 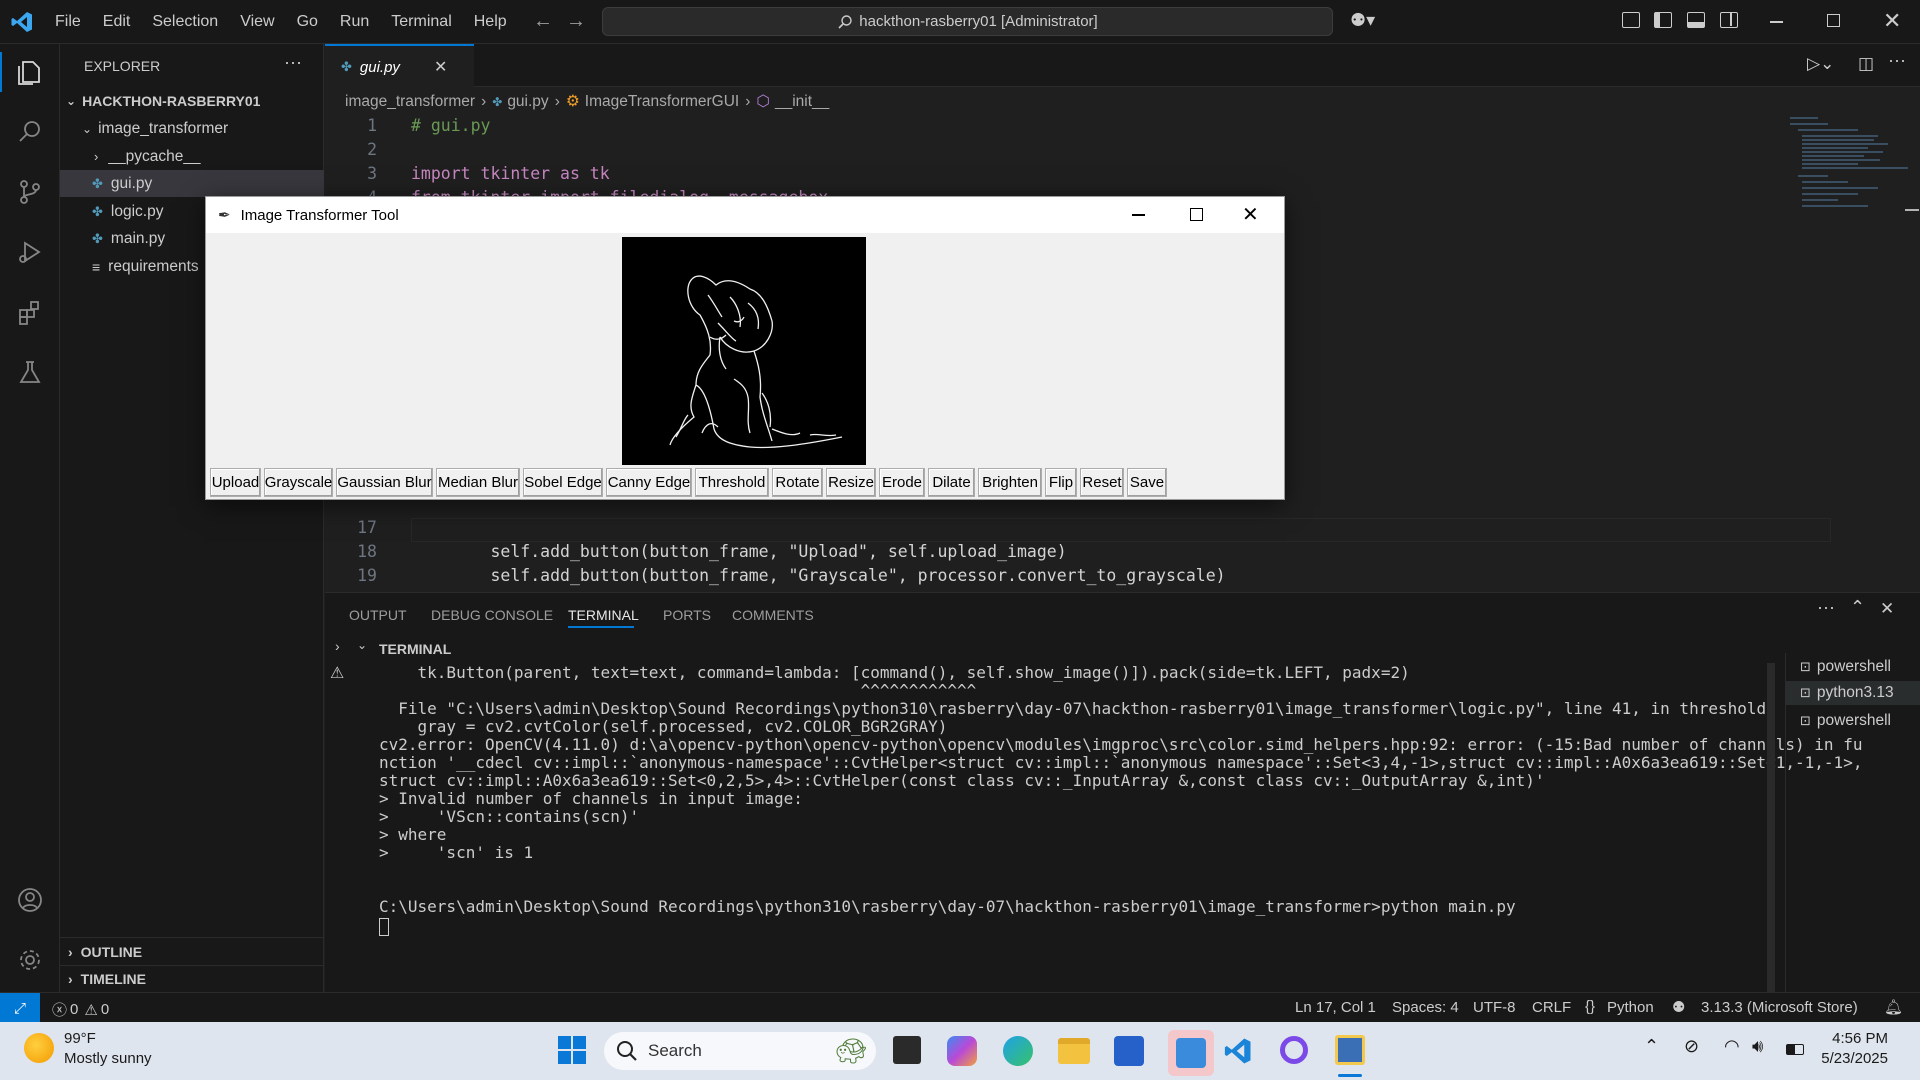 I want to click on terminal-list-item-active: ⊡ python3.13, so click(x=1853, y=693).